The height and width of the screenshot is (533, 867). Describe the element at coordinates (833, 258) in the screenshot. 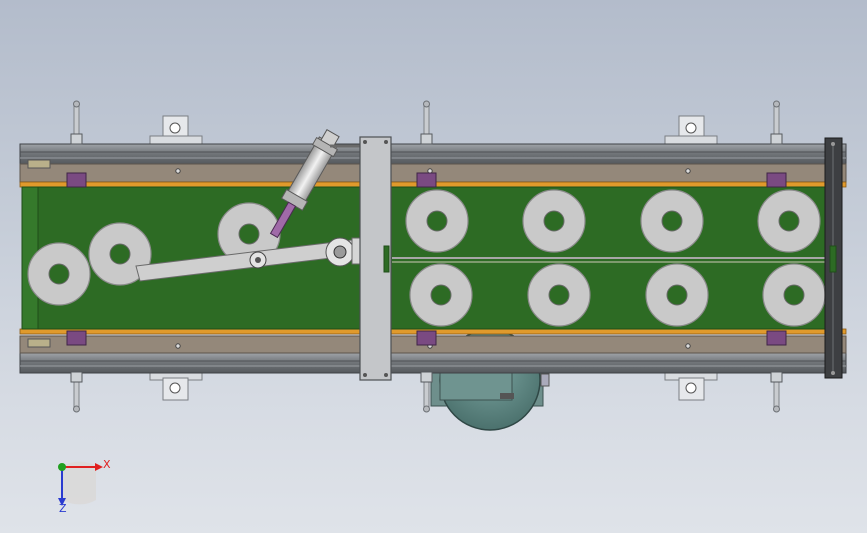

I see `end-drive-rail` at that location.